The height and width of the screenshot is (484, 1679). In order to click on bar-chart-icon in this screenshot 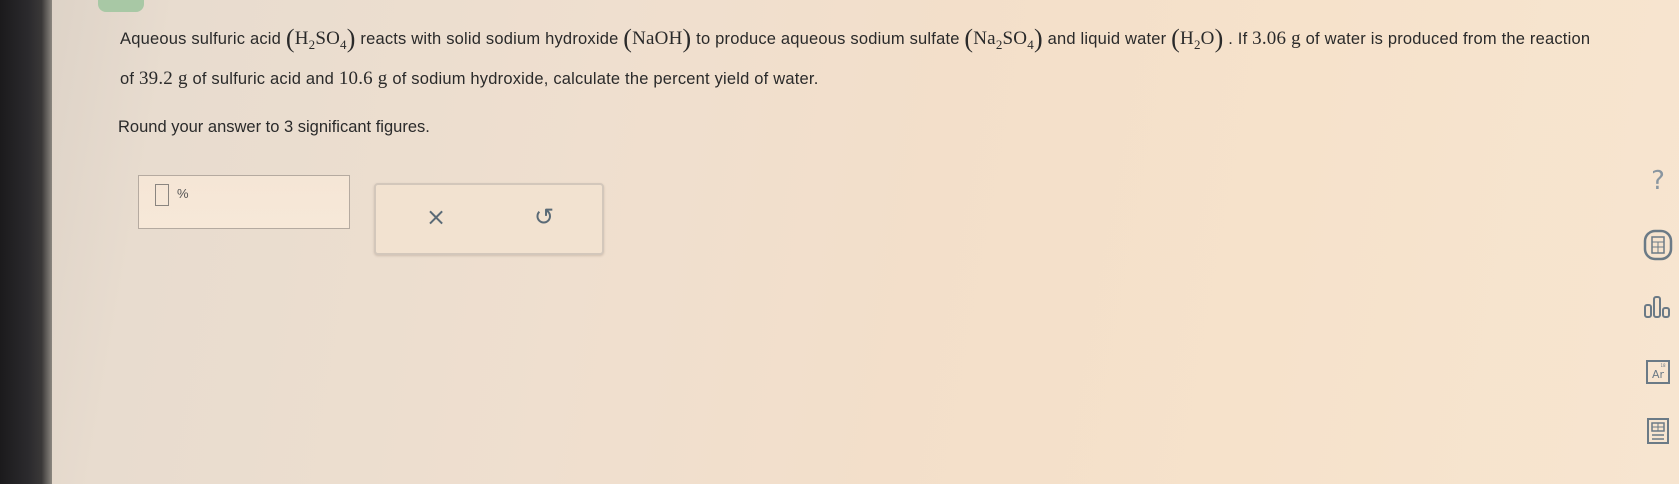, I will do `click(1657, 307)`.